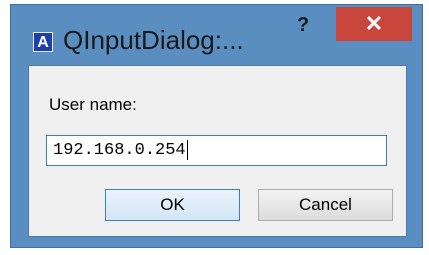 The height and width of the screenshot is (255, 429). I want to click on cancel-button: Cancel, so click(325, 205).